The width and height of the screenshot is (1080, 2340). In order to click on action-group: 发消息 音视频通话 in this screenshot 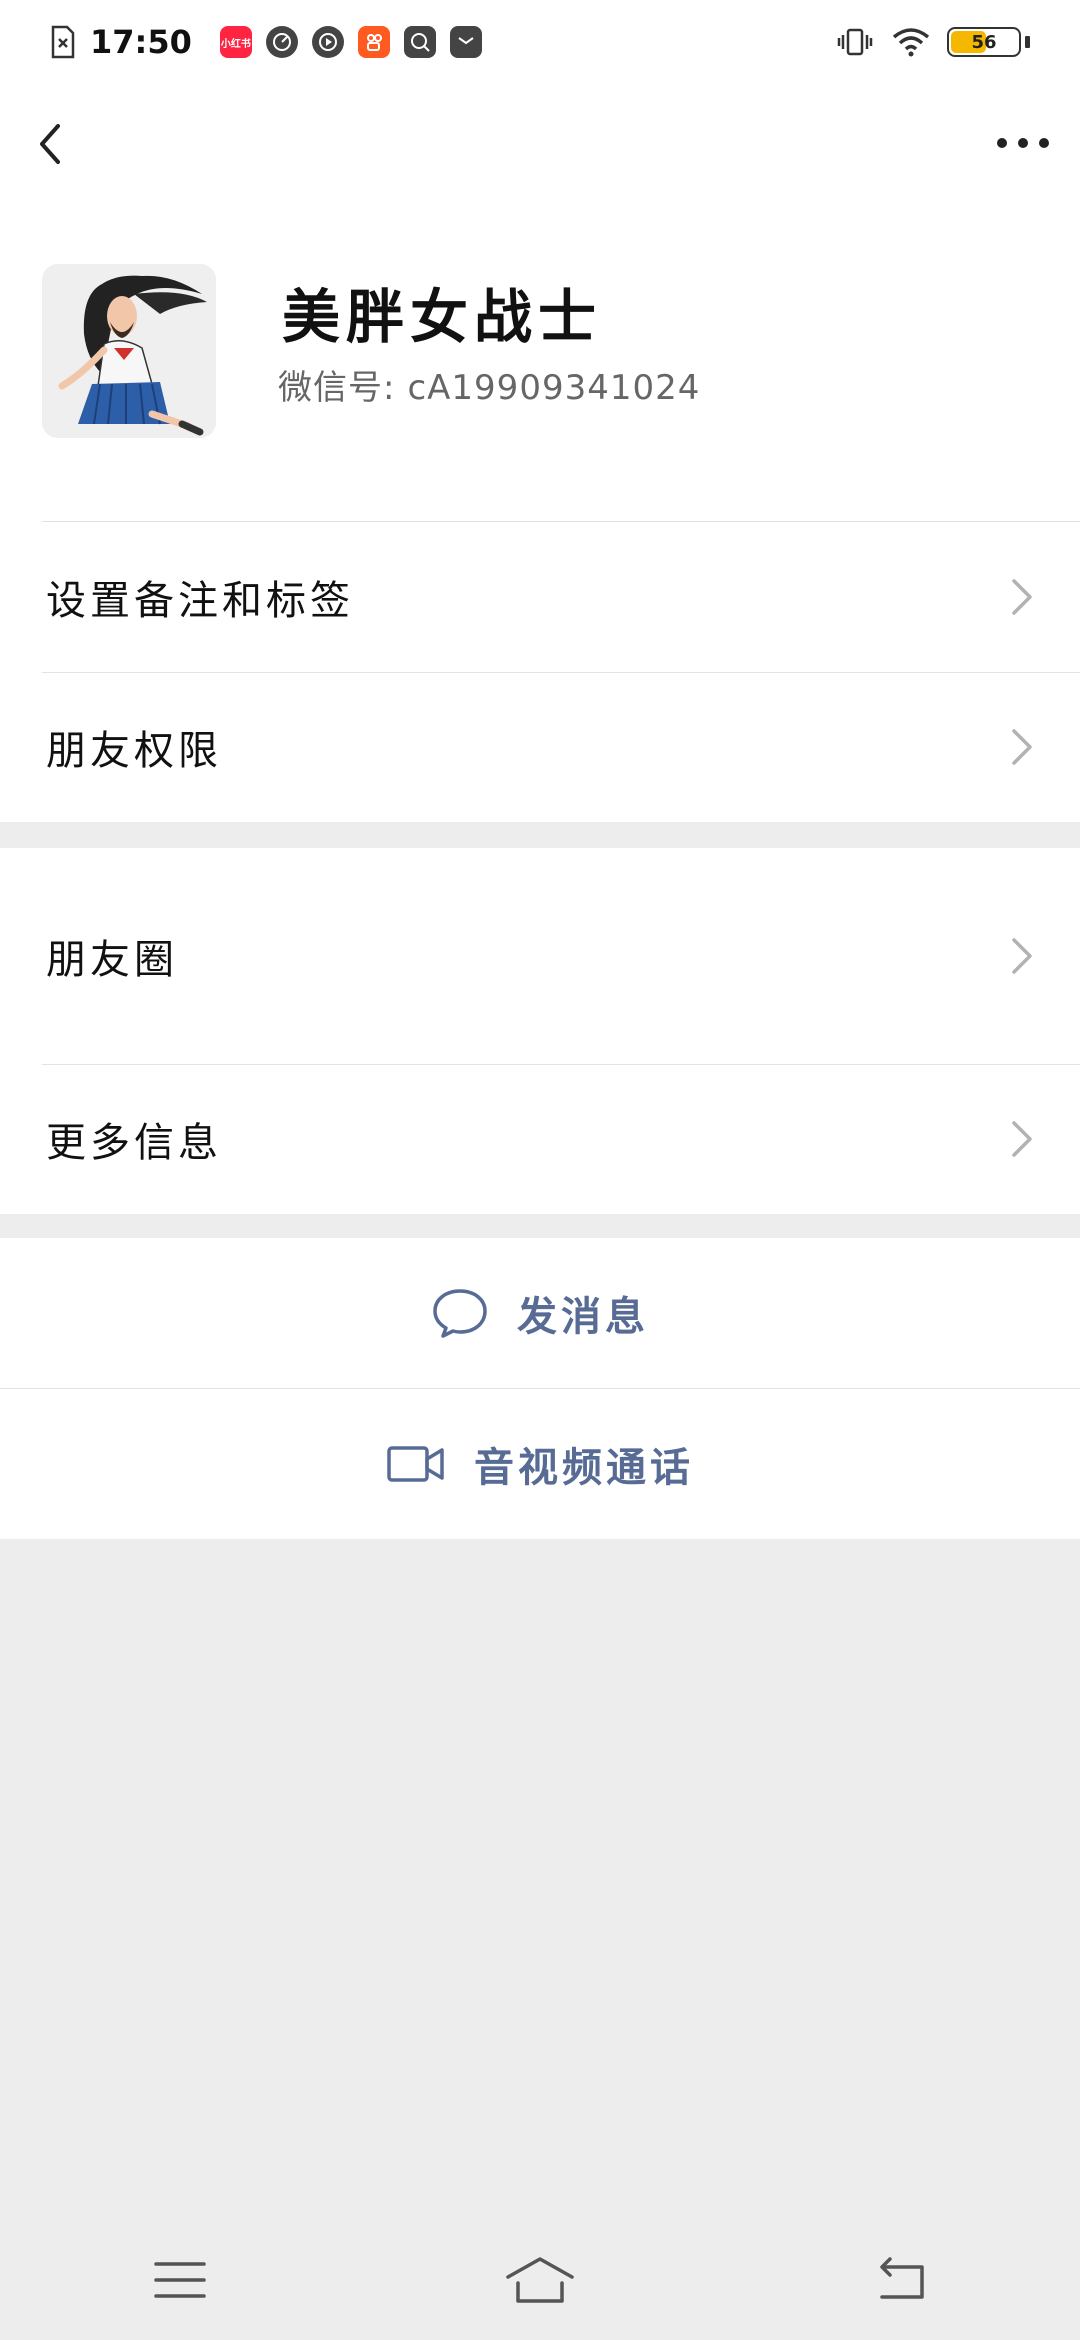, I will do `click(540, 1388)`.